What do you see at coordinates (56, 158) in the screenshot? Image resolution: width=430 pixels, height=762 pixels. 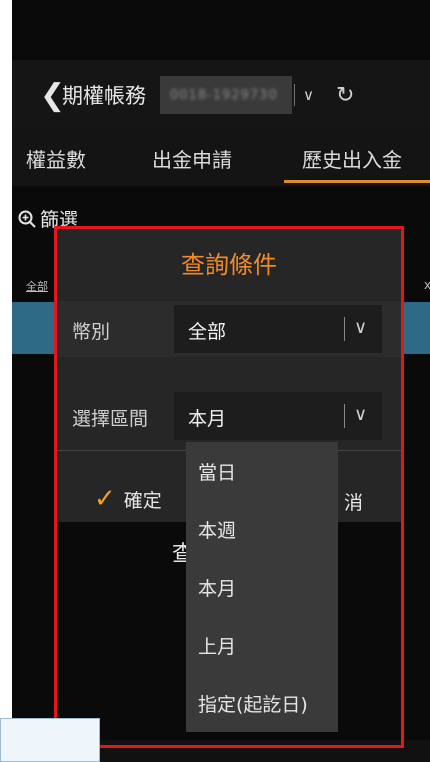 I see `tab-equity: 權益數` at bounding box center [56, 158].